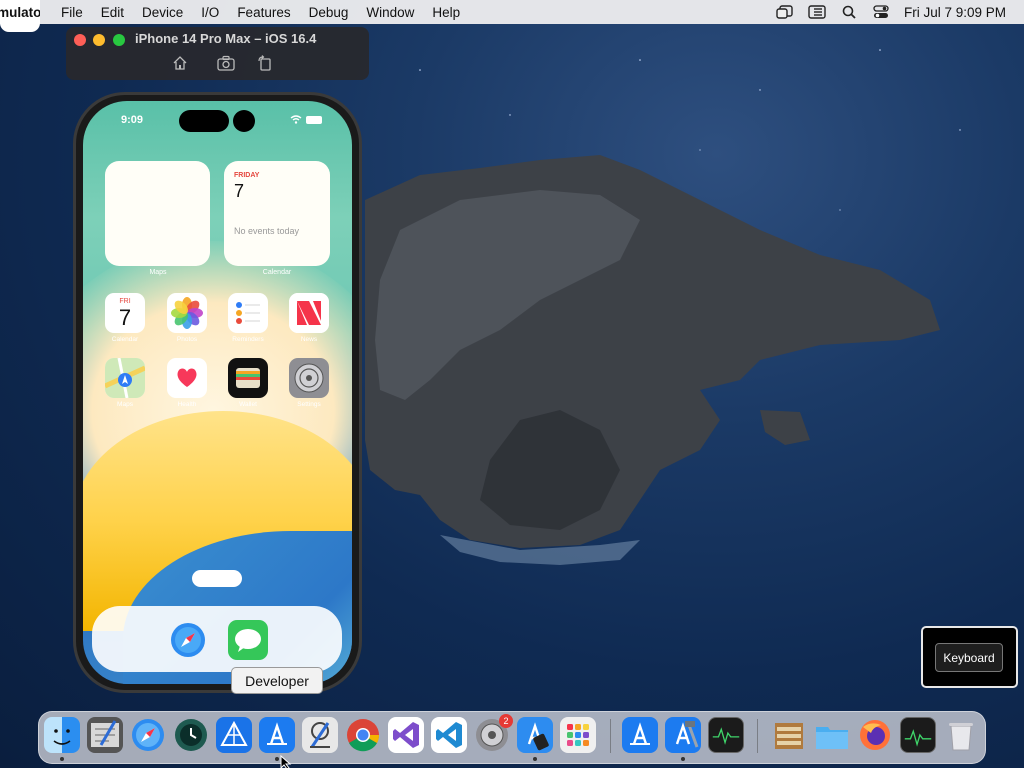  I want to click on launchpad-icon, so click(578, 735).